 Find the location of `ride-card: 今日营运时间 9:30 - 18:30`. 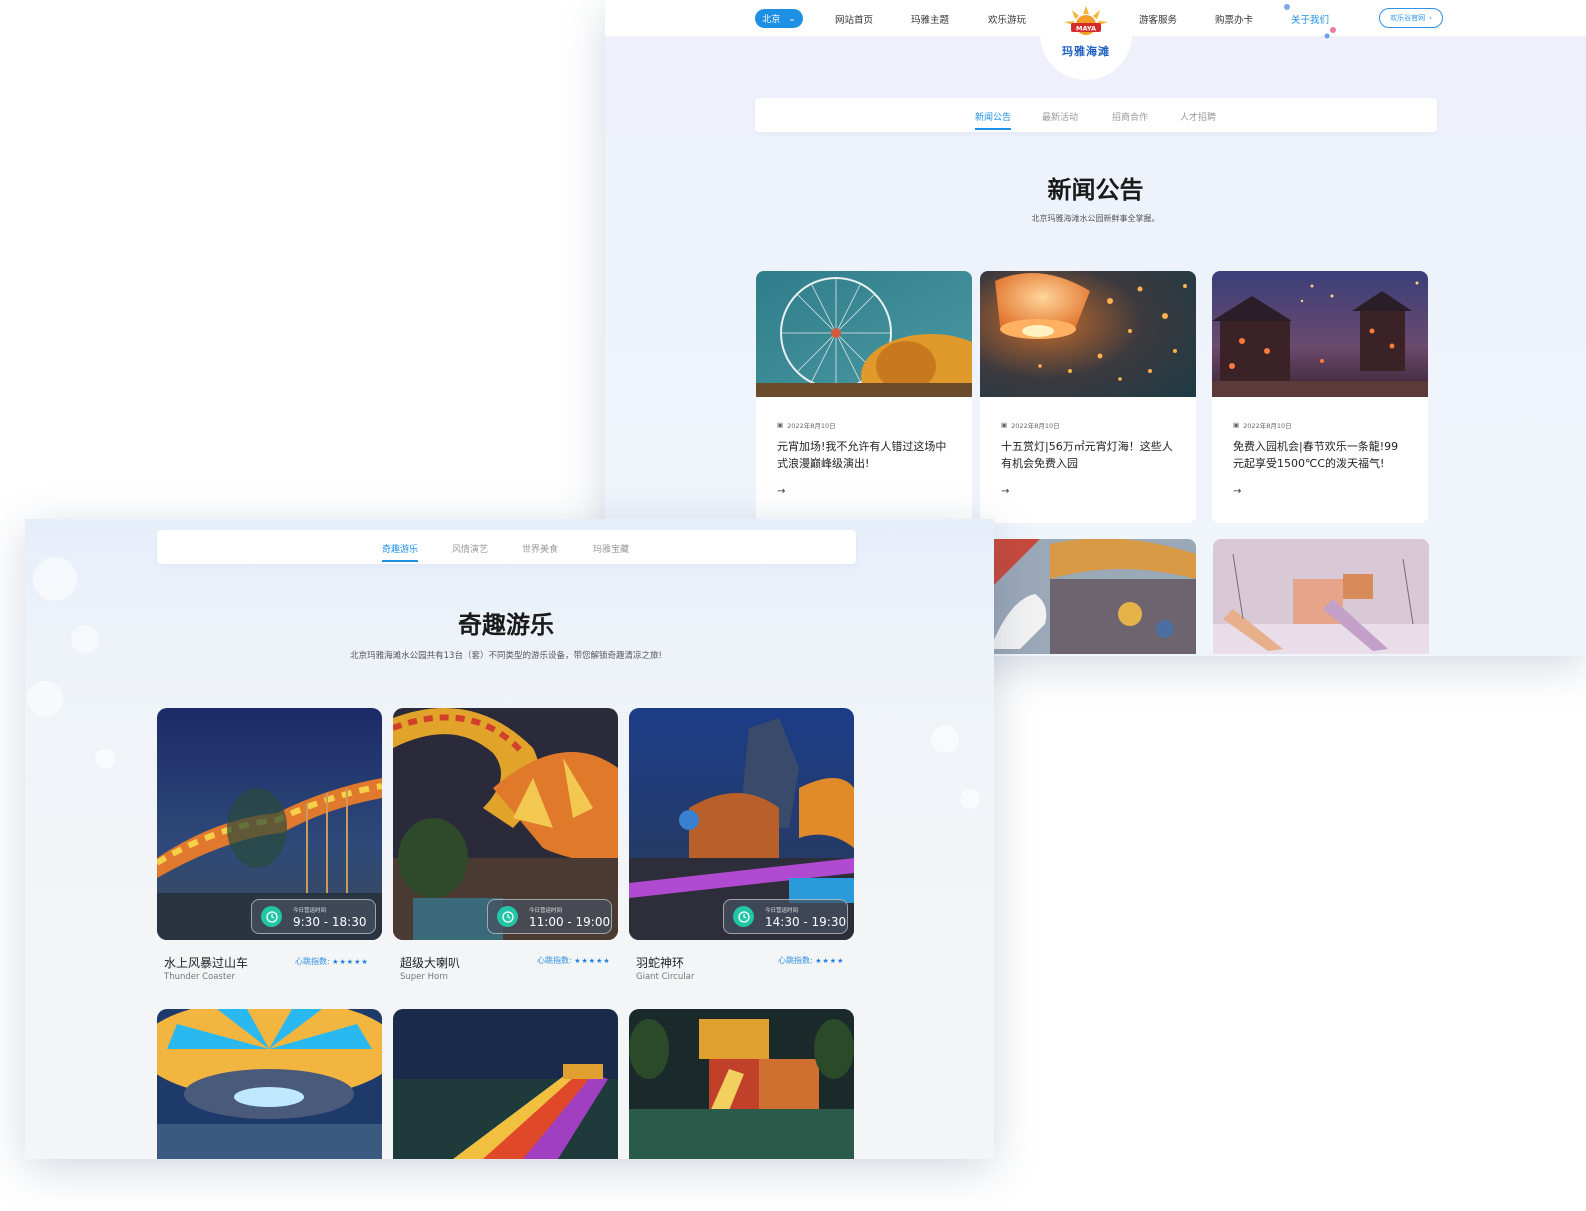

ride-card: 今日营运时间 9:30 - 18:30 is located at coordinates (269, 824).